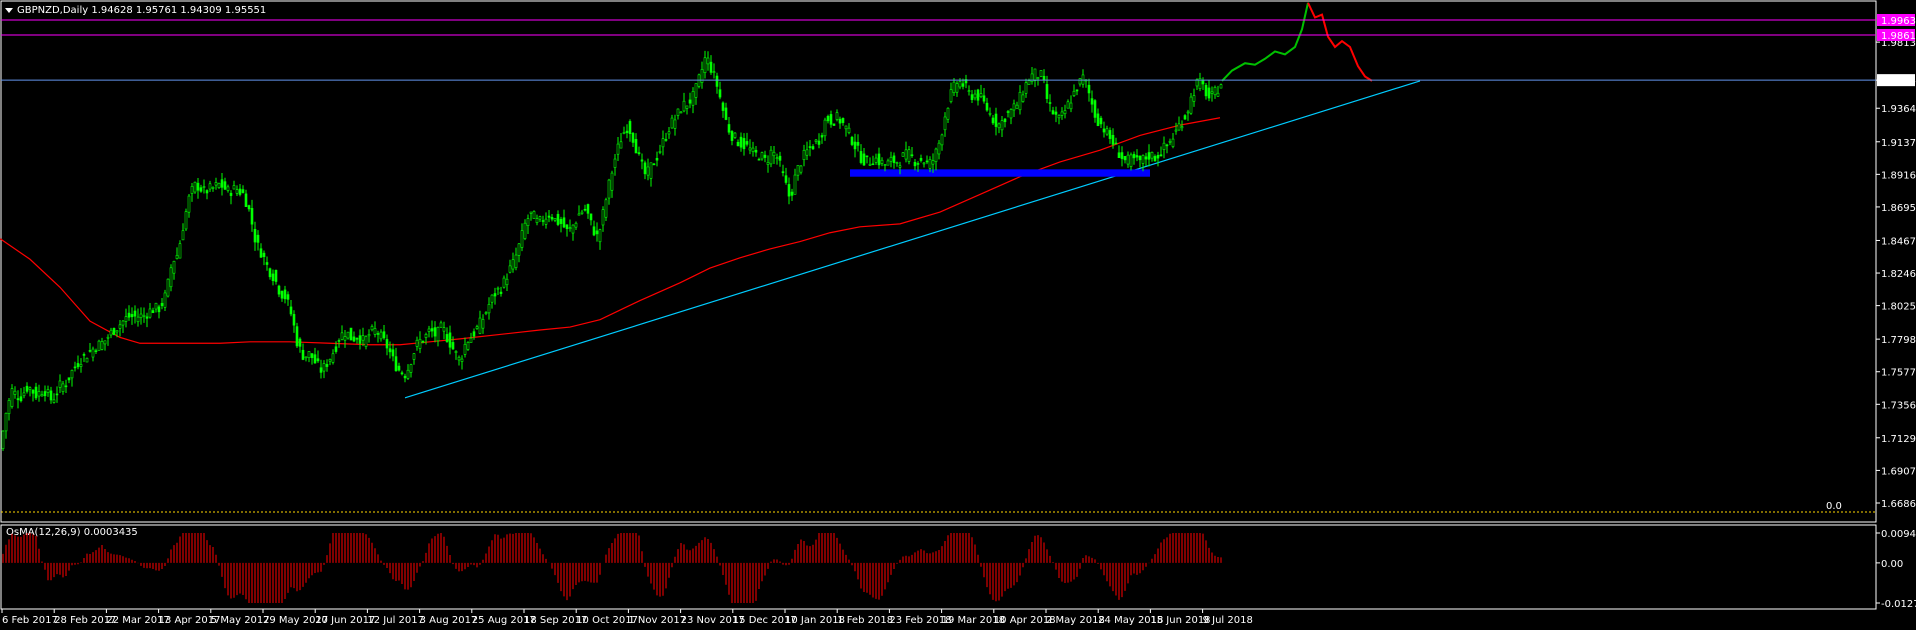  What do you see at coordinates (1898, 81) in the screenshot?
I see `current-price-label: 1.95551` at bounding box center [1898, 81].